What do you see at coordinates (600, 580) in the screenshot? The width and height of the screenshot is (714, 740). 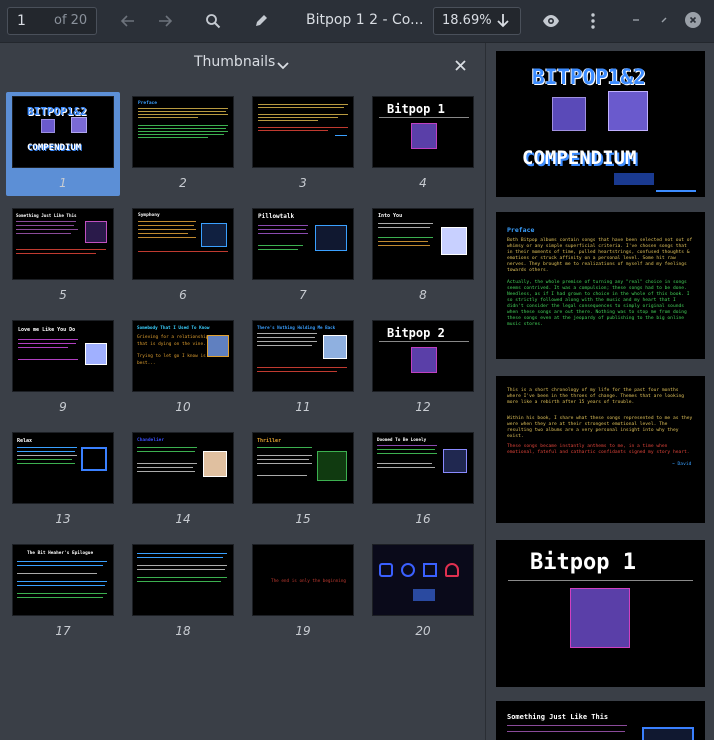 I see `page4-divider` at bounding box center [600, 580].